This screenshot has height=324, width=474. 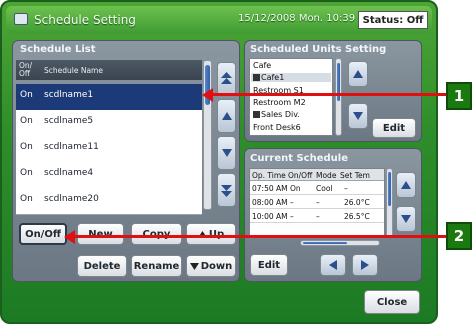 What do you see at coordinates (216, 266) in the screenshot?
I see `down-button-label: Down` at bounding box center [216, 266].